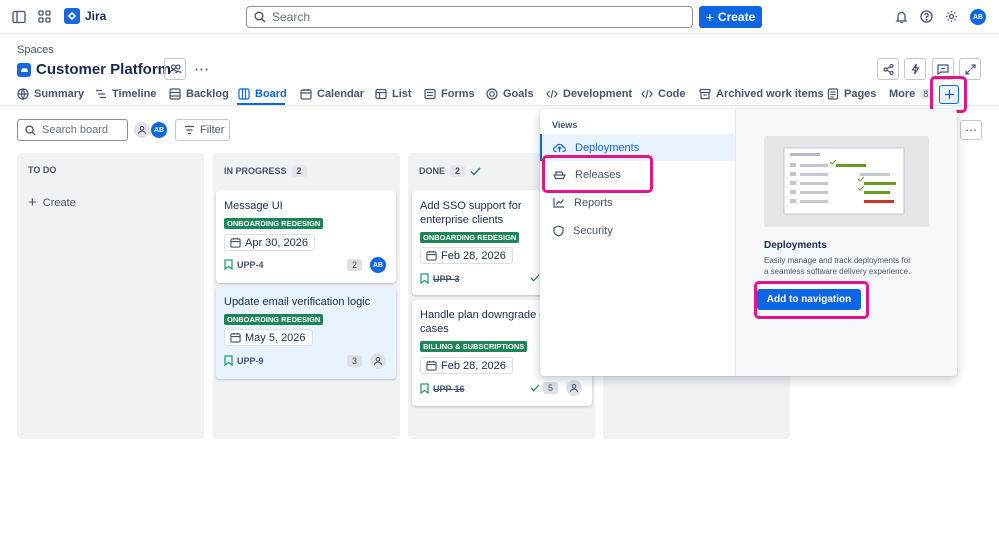 The height and width of the screenshot is (547, 999). What do you see at coordinates (518, 94) in the screenshot?
I see `tab-label: Goals` at bounding box center [518, 94].